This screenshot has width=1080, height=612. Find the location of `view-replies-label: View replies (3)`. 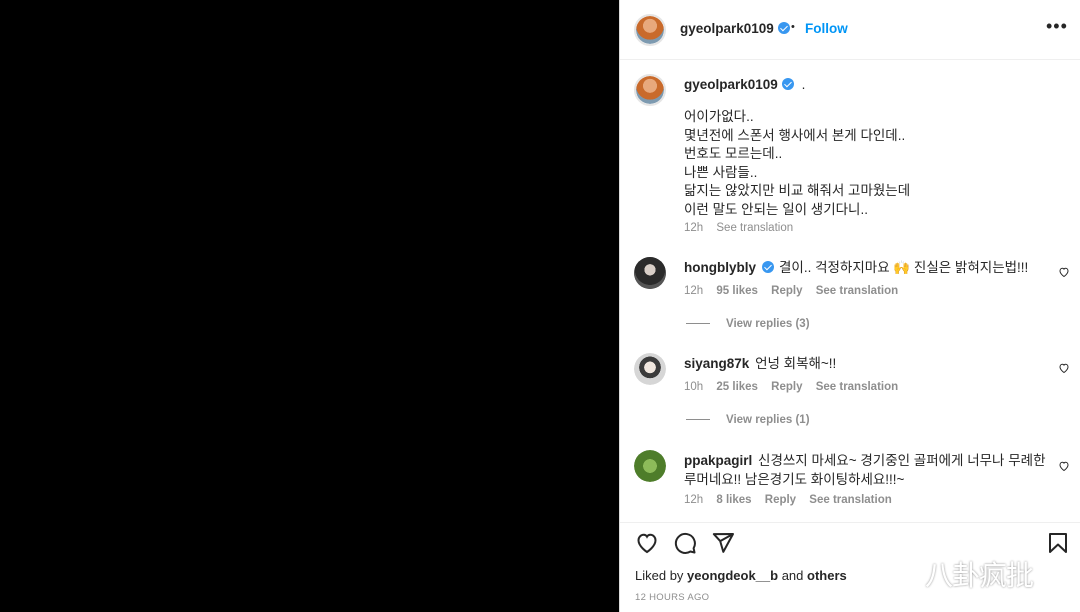

view-replies-label: View replies (3) is located at coordinates (768, 324).